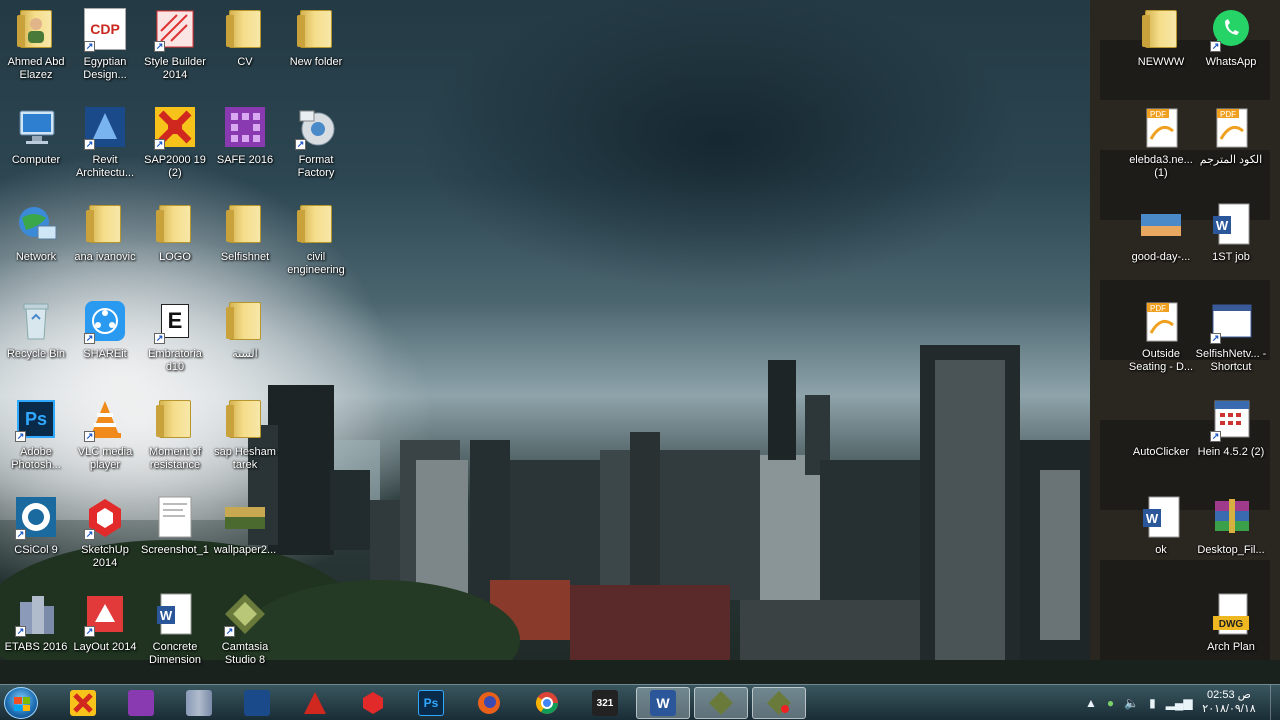 The width and height of the screenshot is (1280, 720). What do you see at coordinates (316, 37) in the screenshot?
I see `desktop-icon-new-folder: New folder` at bounding box center [316, 37].